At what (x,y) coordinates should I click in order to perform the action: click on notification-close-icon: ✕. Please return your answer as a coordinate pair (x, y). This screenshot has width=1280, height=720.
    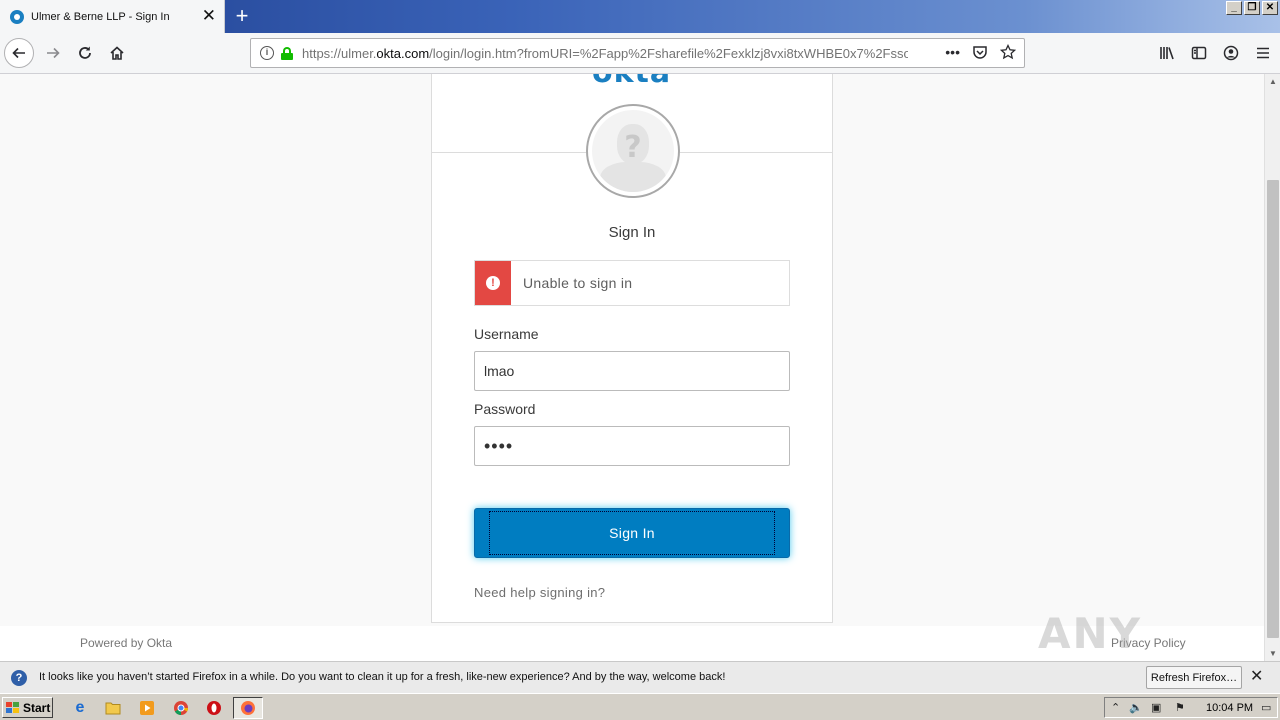
    Looking at the image, I should click on (1256, 677).